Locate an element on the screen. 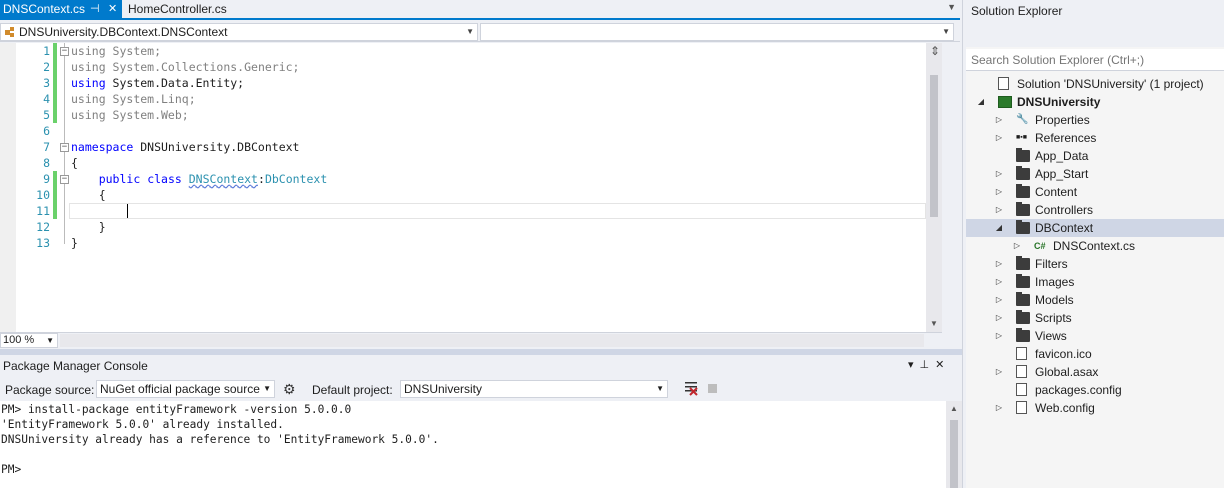 This screenshot has height=488, width=1224. stop-icon is located at coordinates (712, 388).